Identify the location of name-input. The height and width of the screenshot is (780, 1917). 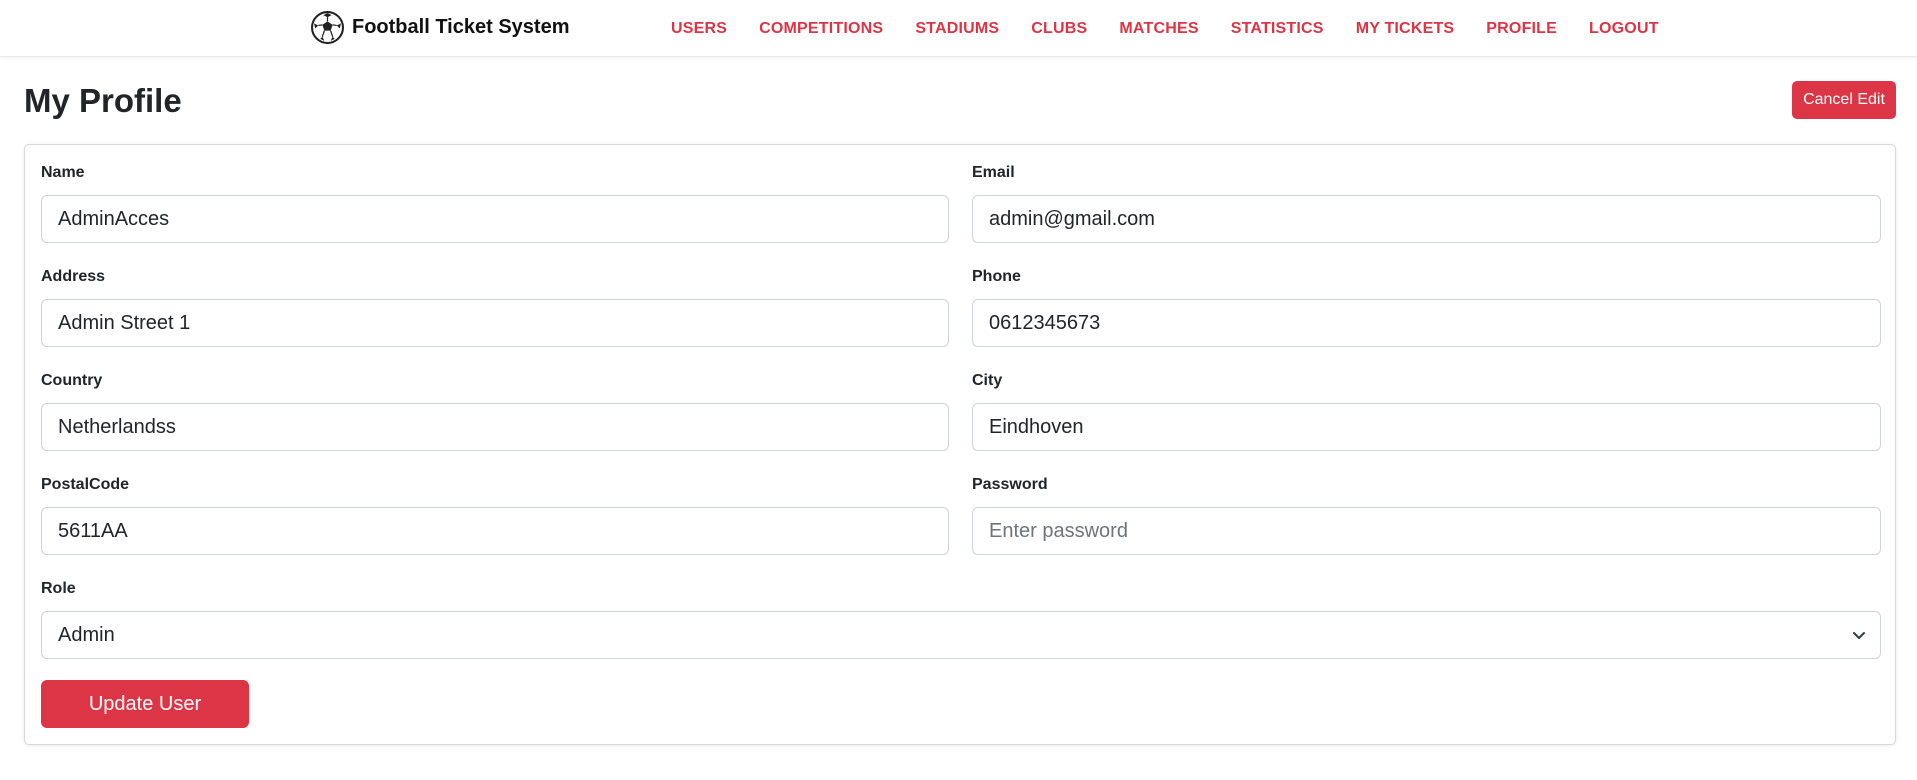
(495, 219).